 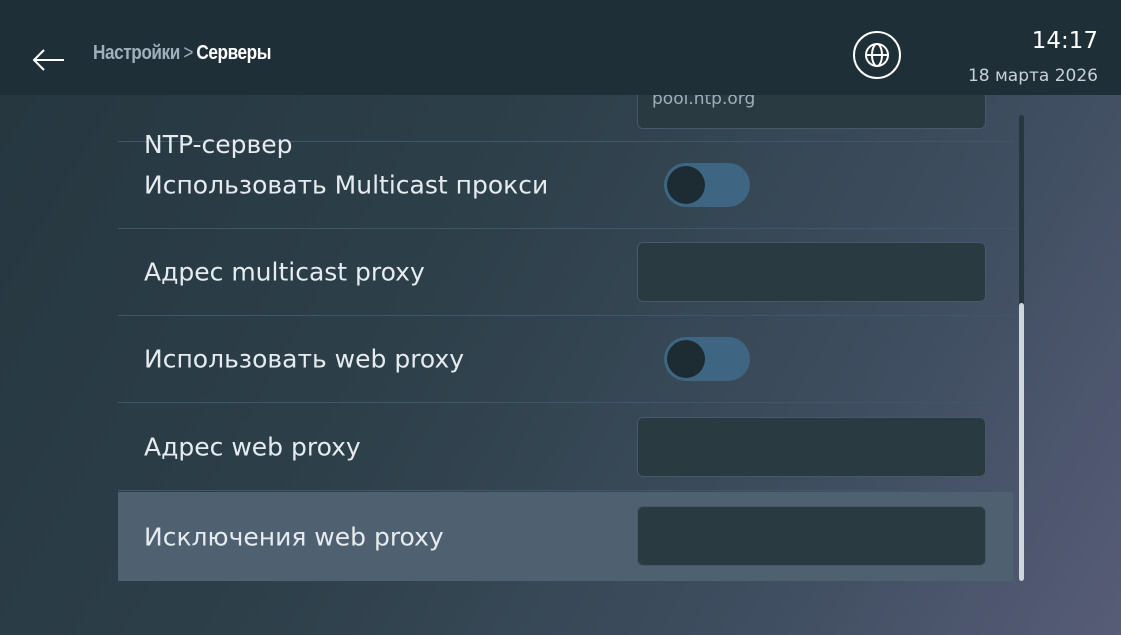 I want to click on language-button, so click(x=877, y=55).